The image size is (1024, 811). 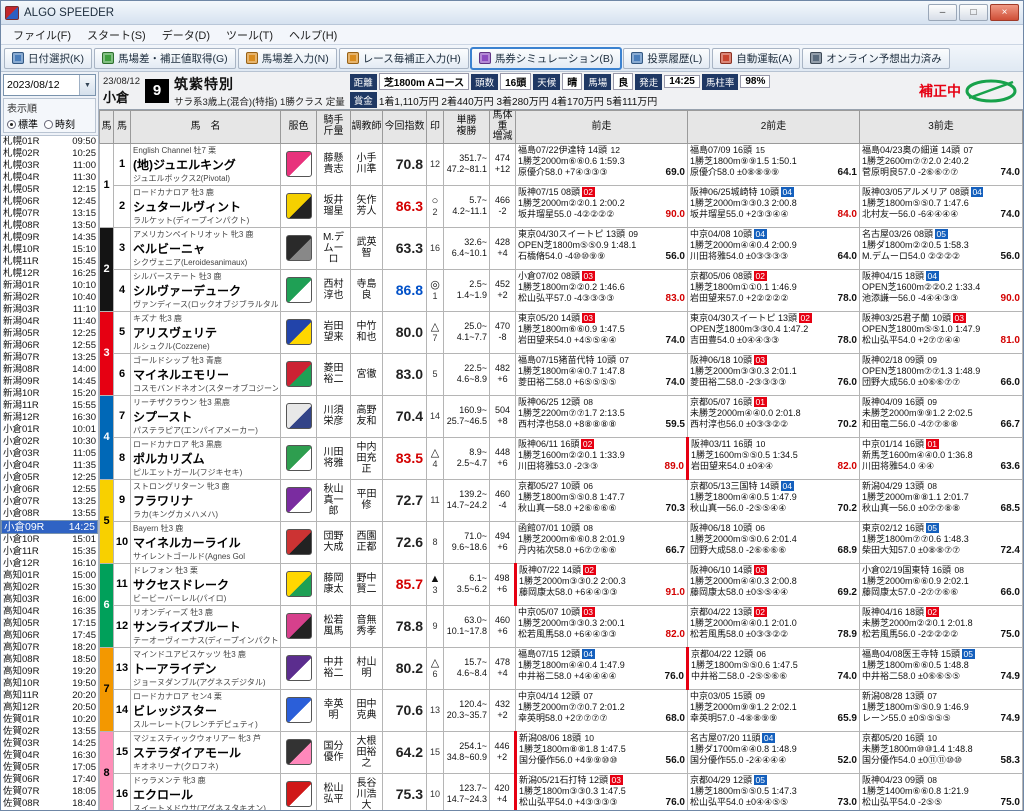 What do you see at coordinates (49, 442) in the screenshot?
I see `race-list-item: 小倉02R 10:30` at bounding box center [49, 442].